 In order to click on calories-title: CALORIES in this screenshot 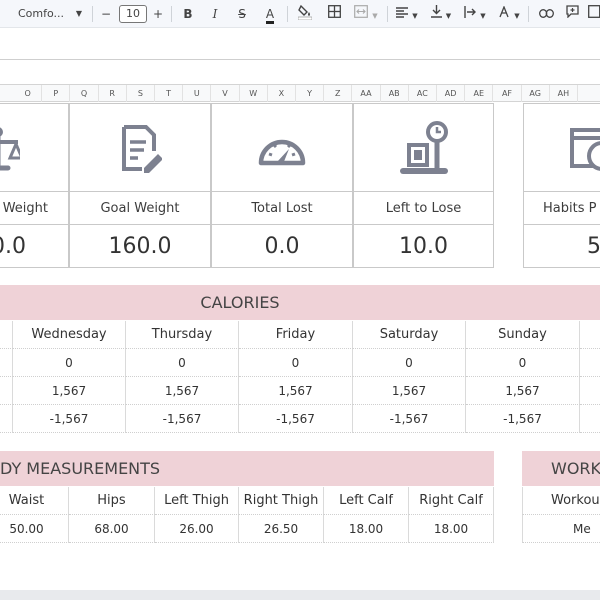, I will do `click(240, 302)`.